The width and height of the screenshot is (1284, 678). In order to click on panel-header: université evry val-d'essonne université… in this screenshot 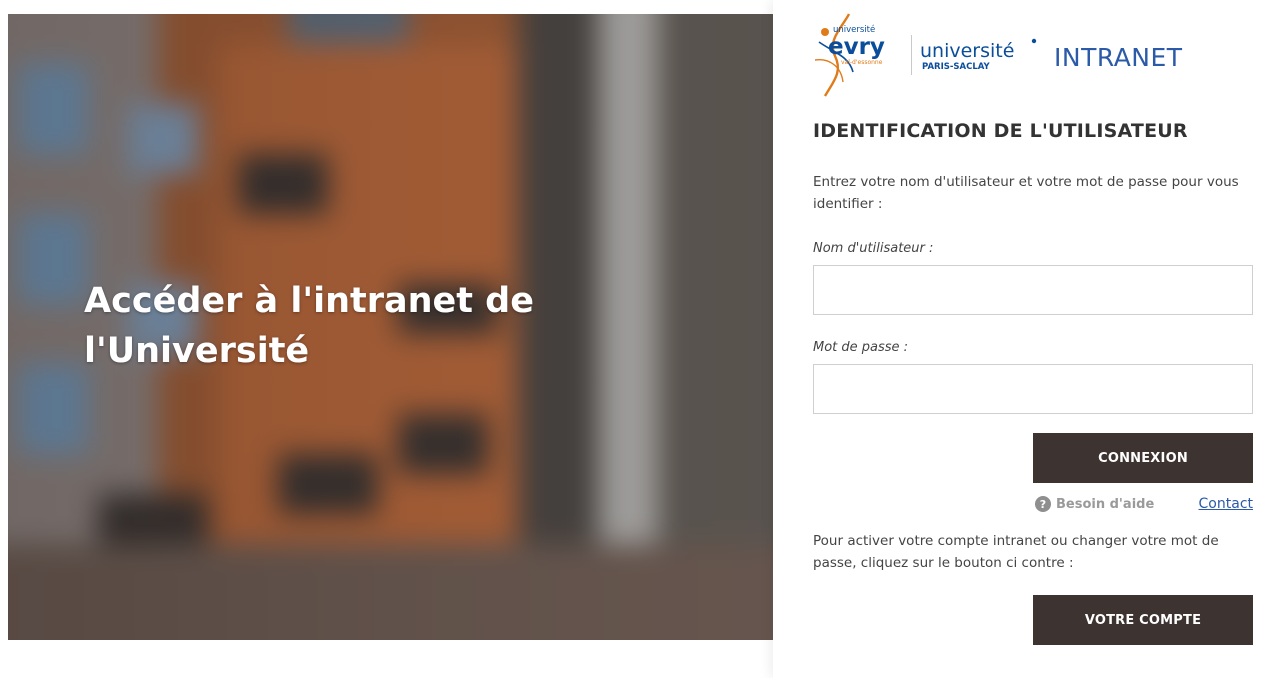, I will do `click(998, 55)`.